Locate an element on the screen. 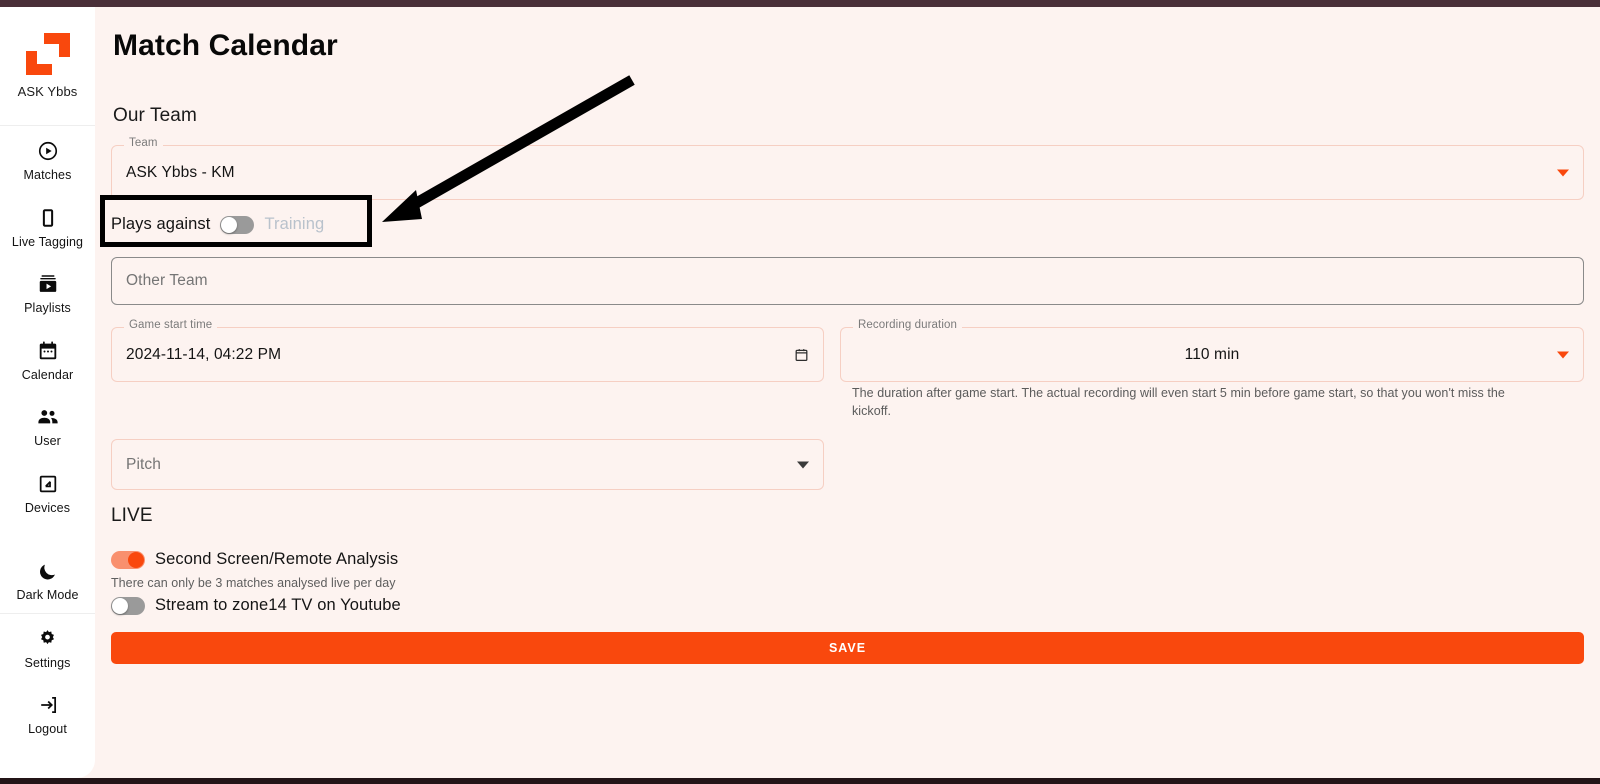  sidebar-item-label: Settings is located at coordinates (47, 662).